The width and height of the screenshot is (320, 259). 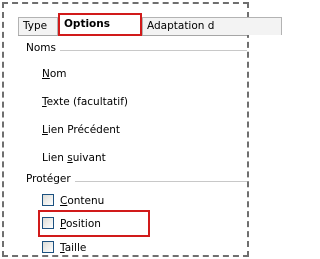 I want to click on option-texte-facultatif: Texte (facultatif), so click(x=85, y=102).